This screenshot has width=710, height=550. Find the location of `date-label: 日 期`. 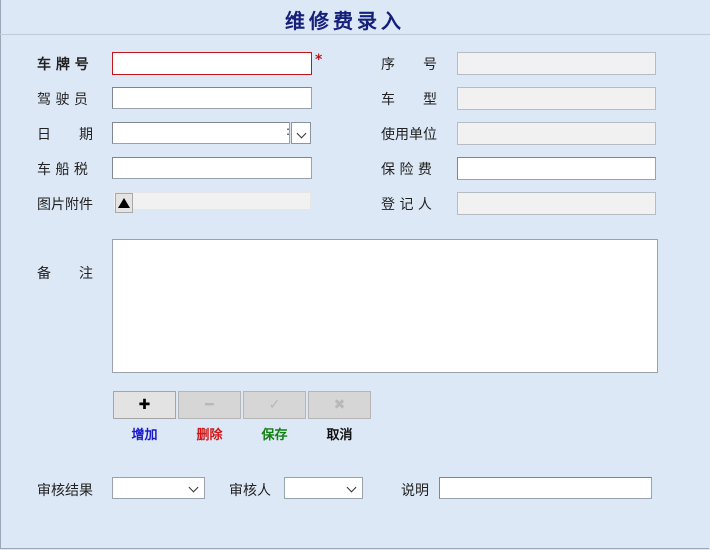

date-label: 日 期 is located at coordinates (65, 135).